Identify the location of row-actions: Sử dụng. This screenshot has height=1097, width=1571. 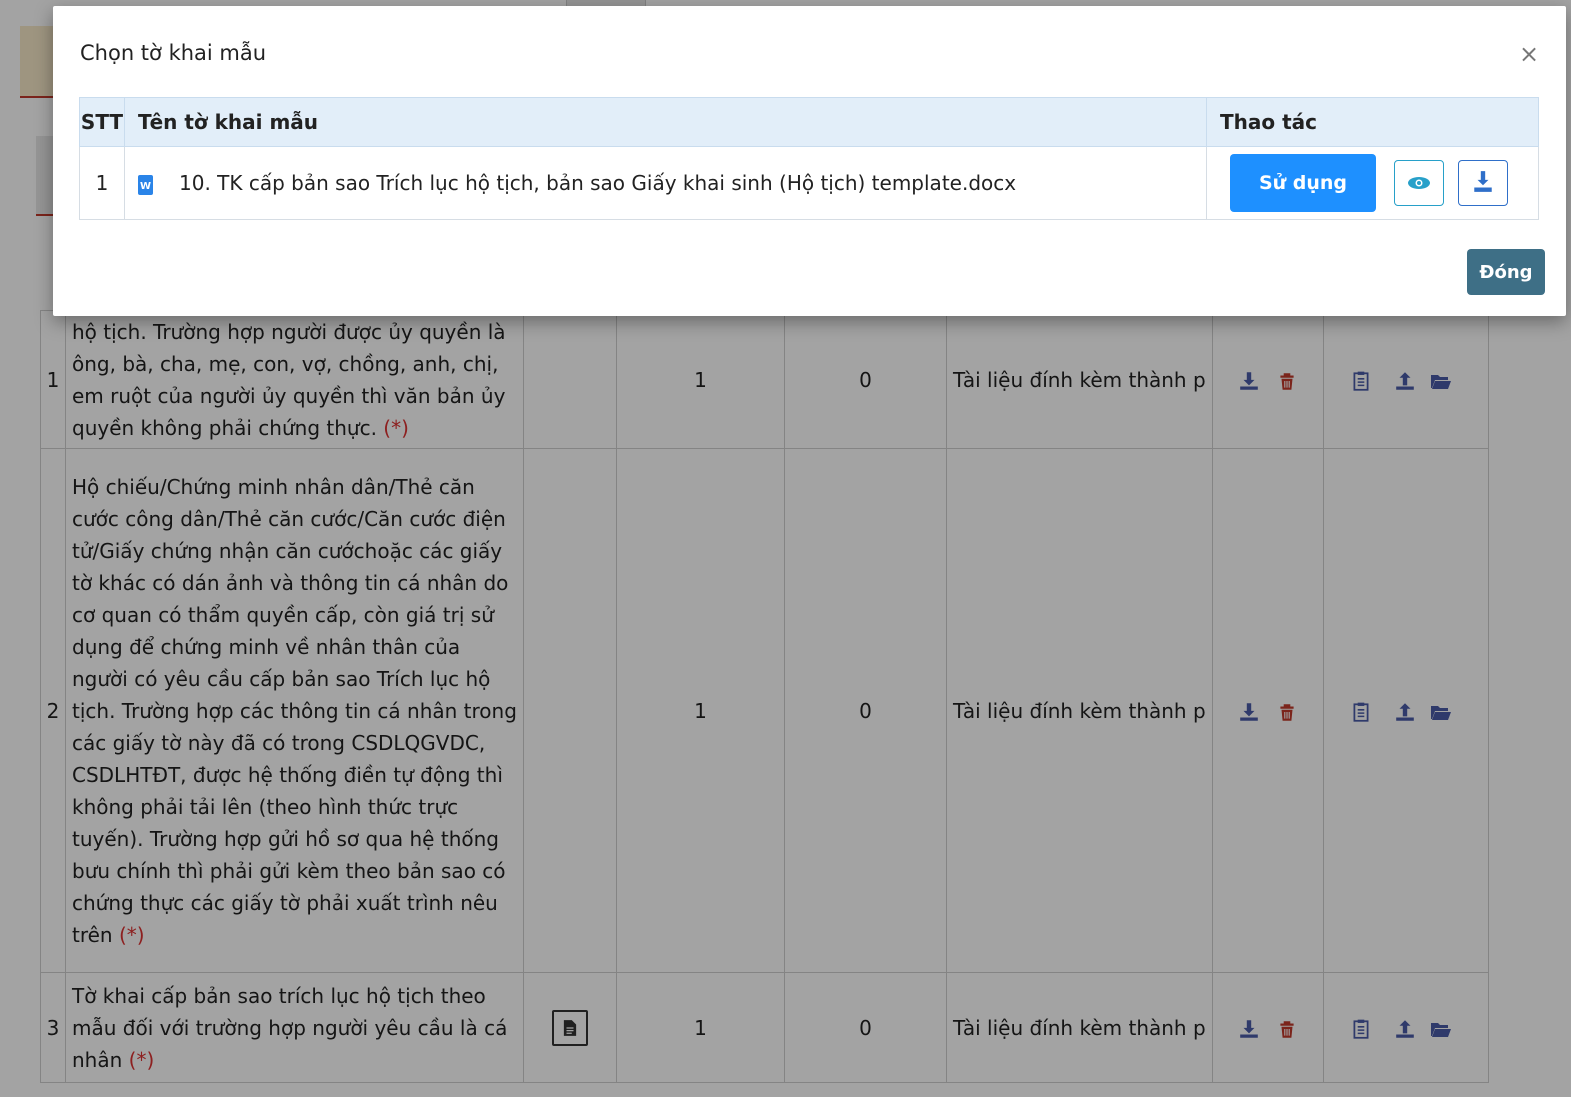
(1372, 183).